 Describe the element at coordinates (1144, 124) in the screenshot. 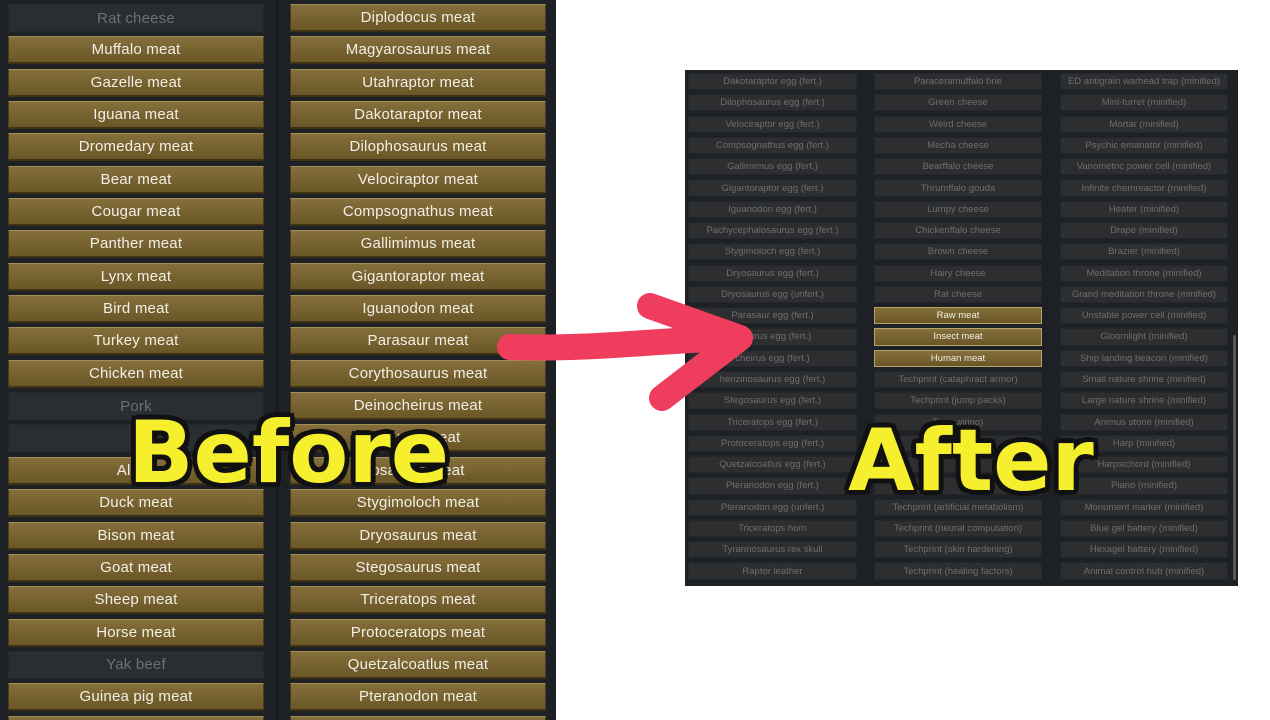

I see `filter-toggle-button: Mortar (minified)` at that location.